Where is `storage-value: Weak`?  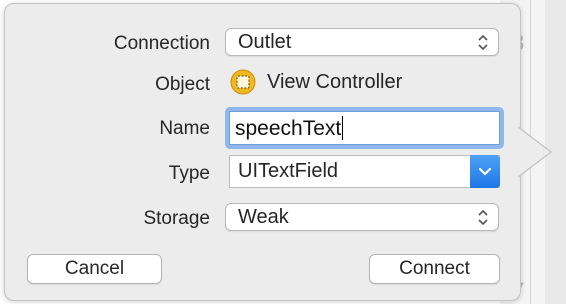 storage-value: Weak is located at coordinates (263, 217).